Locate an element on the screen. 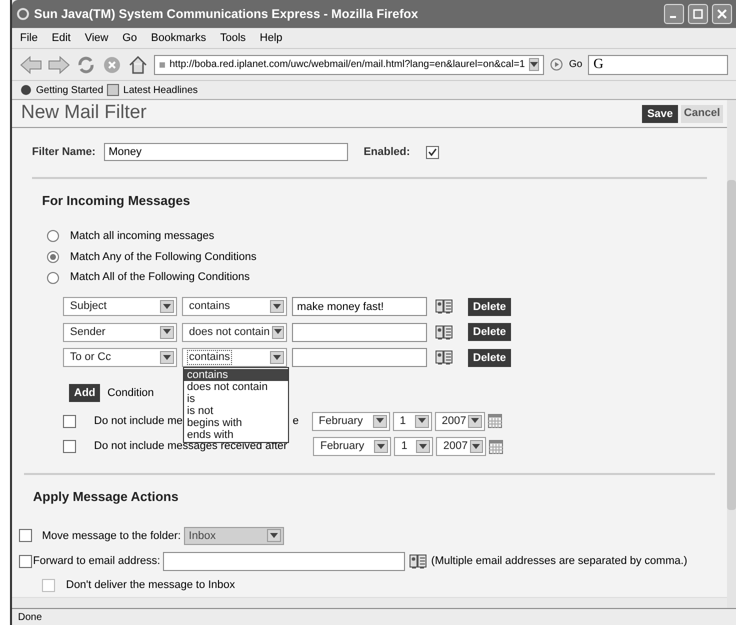 The width and height of the screenshot is (736, 625). reload-icon is located at coordinates (86, 64).